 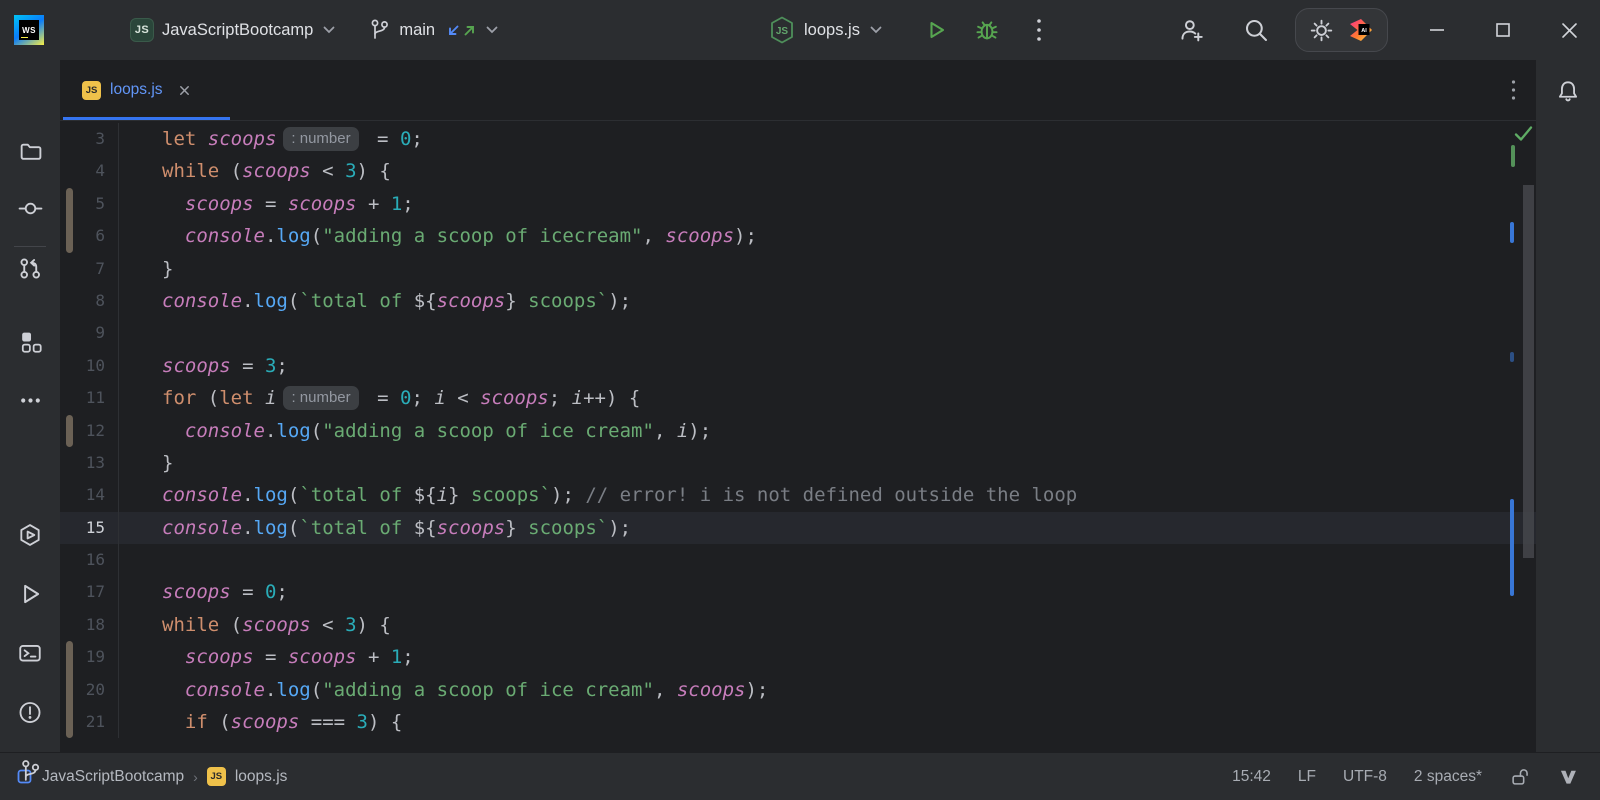 I want to click on gutter: 15, so click(x=111, y=528).